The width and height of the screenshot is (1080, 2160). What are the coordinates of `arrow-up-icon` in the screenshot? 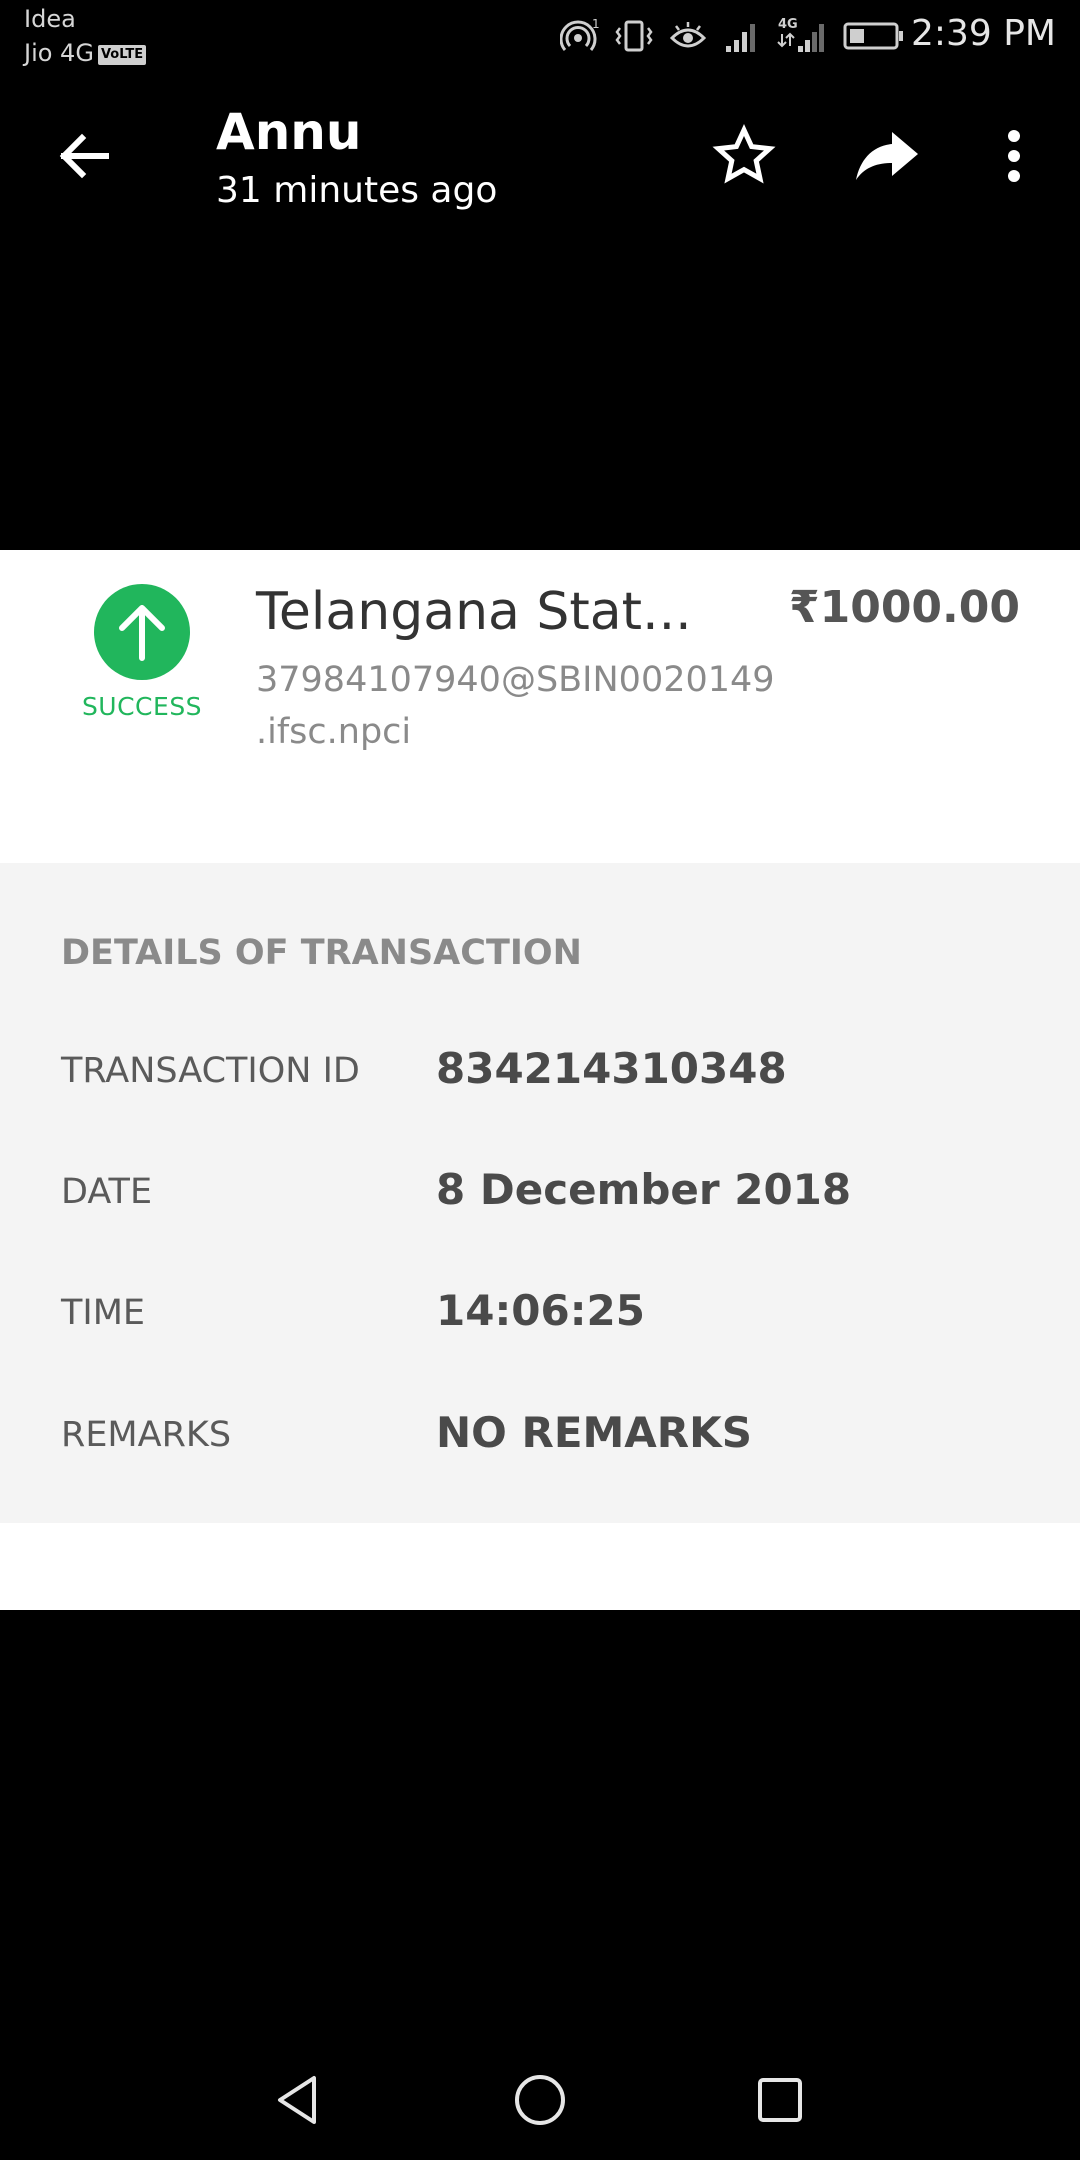 It's located at (142, 633).